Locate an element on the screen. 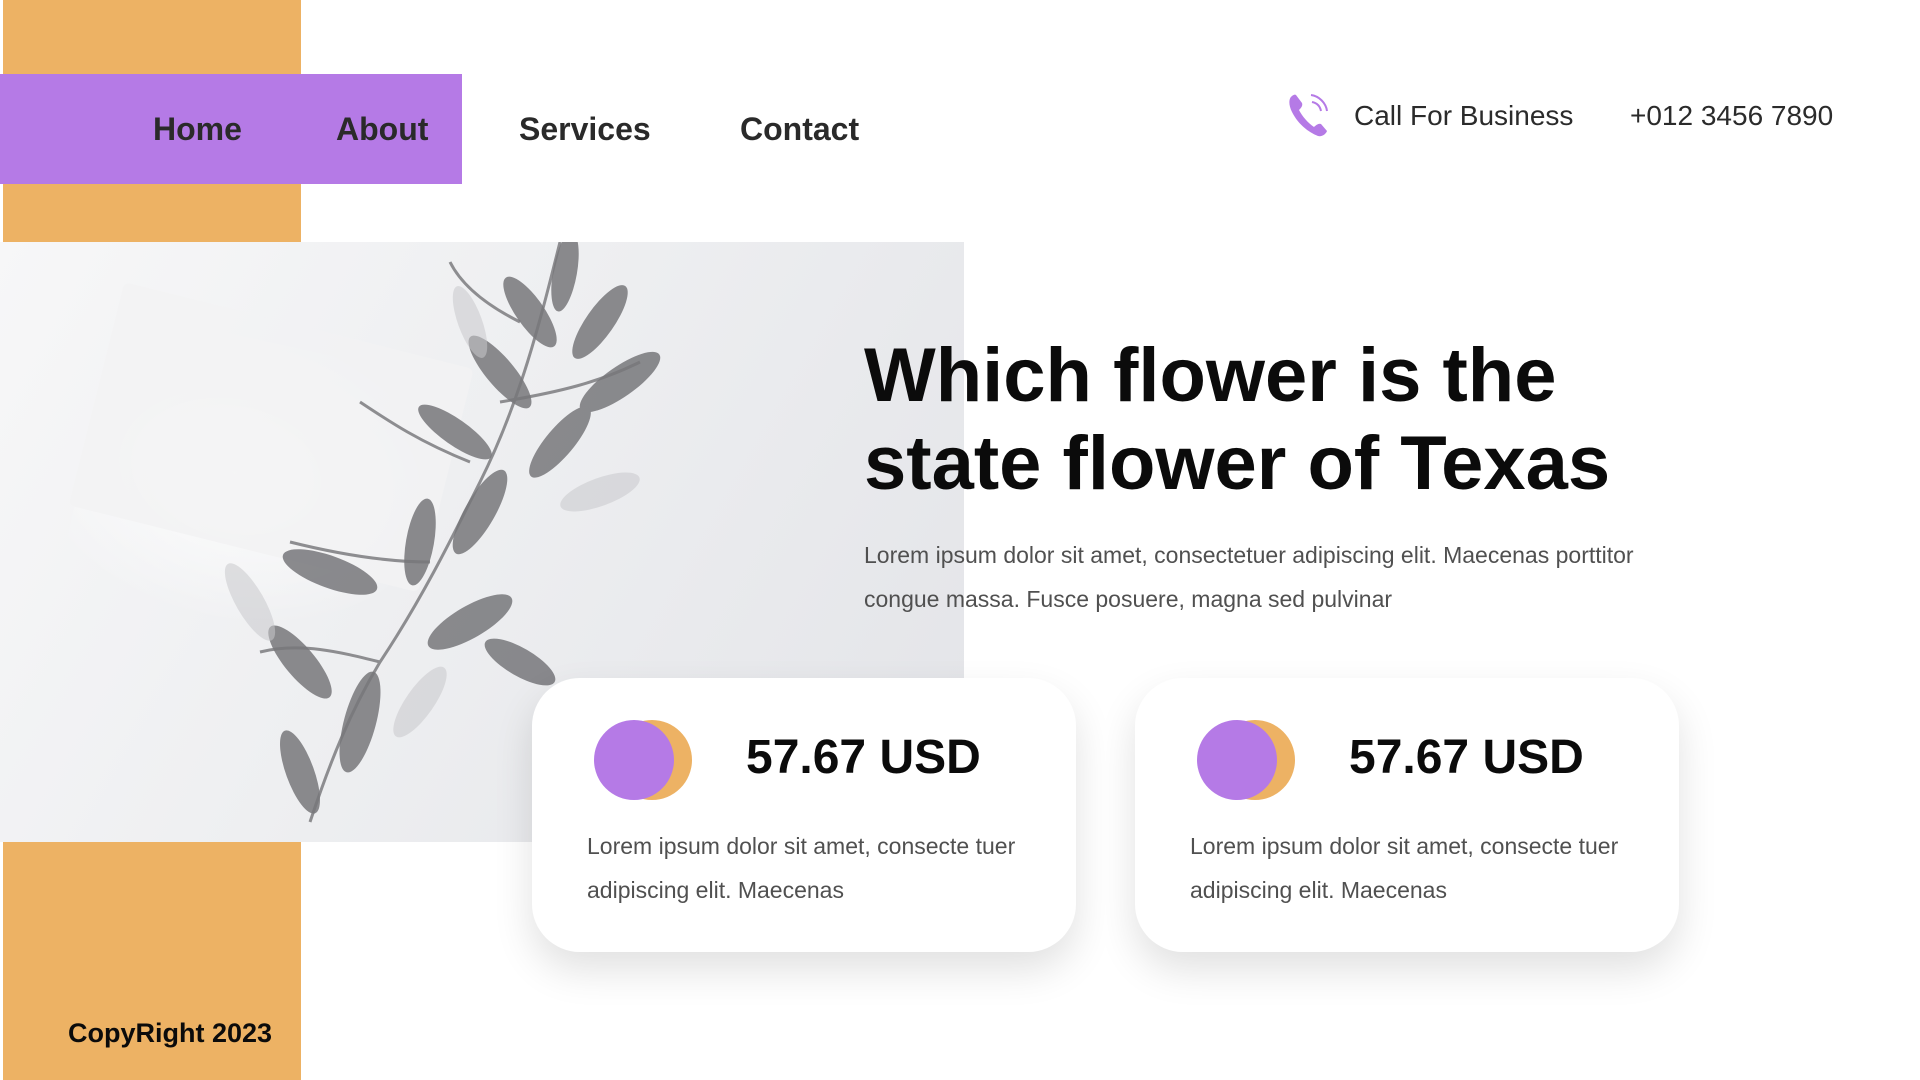 This screenshot has height=1080, width=1920. copyright-text: CopyRight 2023 is located at coordinates (170, 1033).